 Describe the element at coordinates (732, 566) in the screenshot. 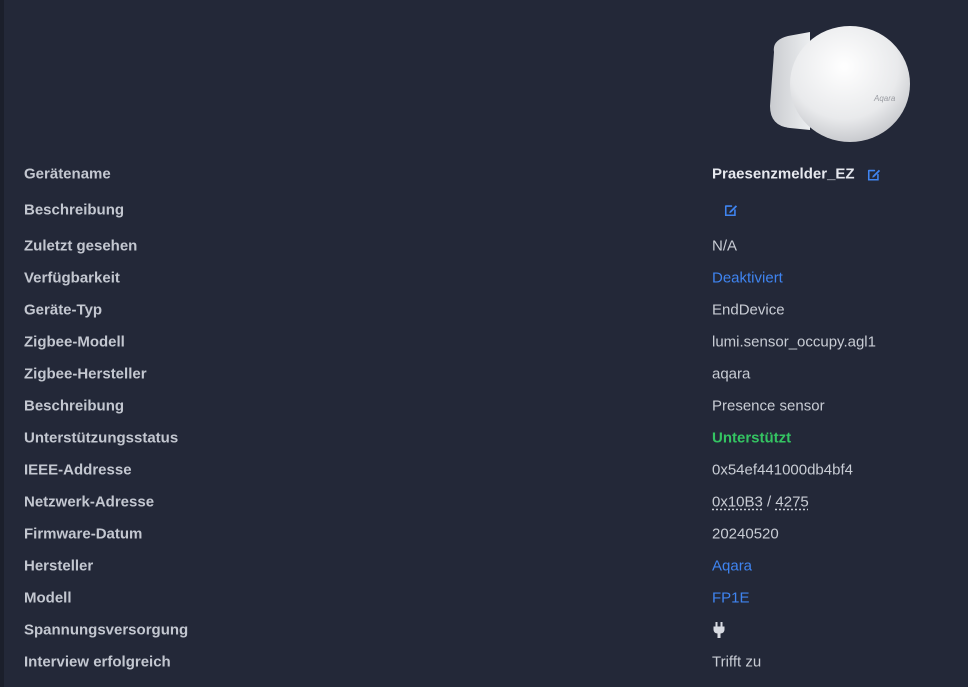

I see `manufacturer-link: Aqara` at that location.